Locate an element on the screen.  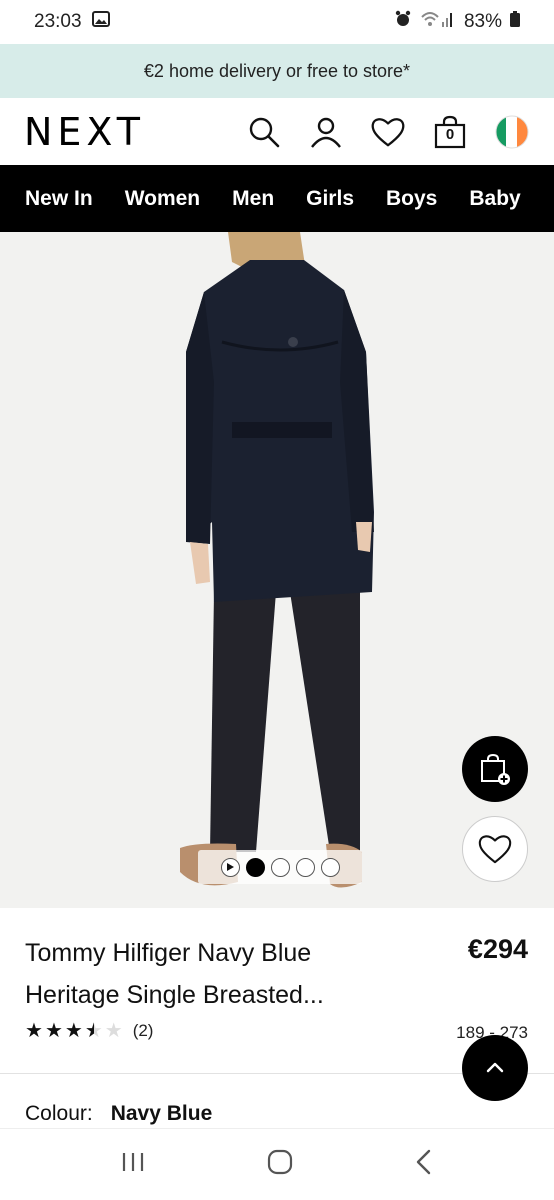
back-icon is located at coordinates (424, 1164).